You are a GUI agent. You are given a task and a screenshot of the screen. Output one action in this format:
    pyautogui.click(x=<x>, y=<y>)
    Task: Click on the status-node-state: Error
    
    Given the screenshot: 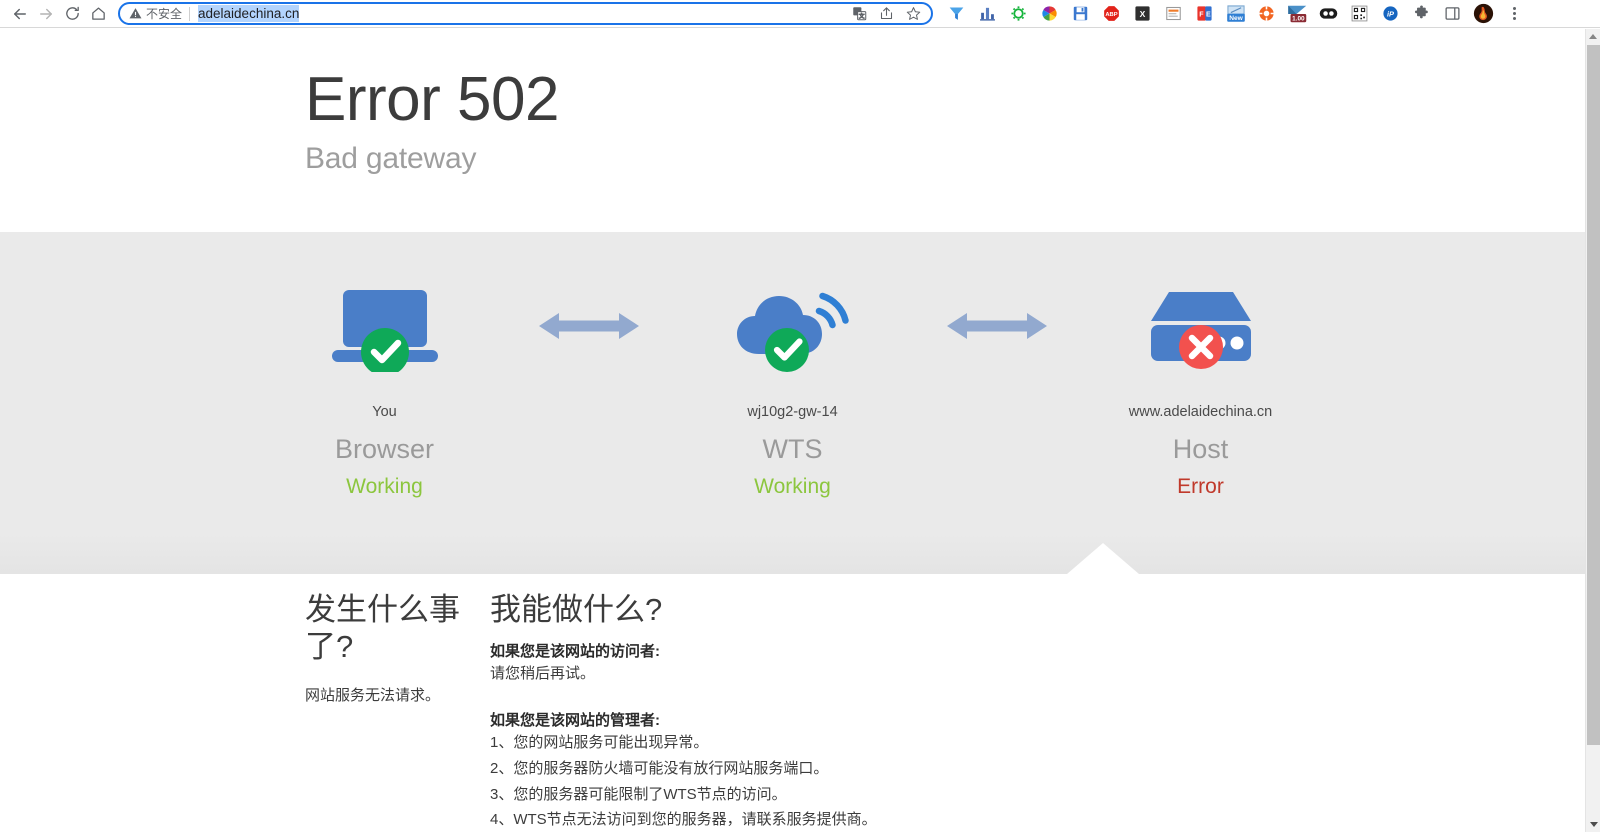 What is the action you would take?
    pyautogui.click(x=1200, y=486)
    